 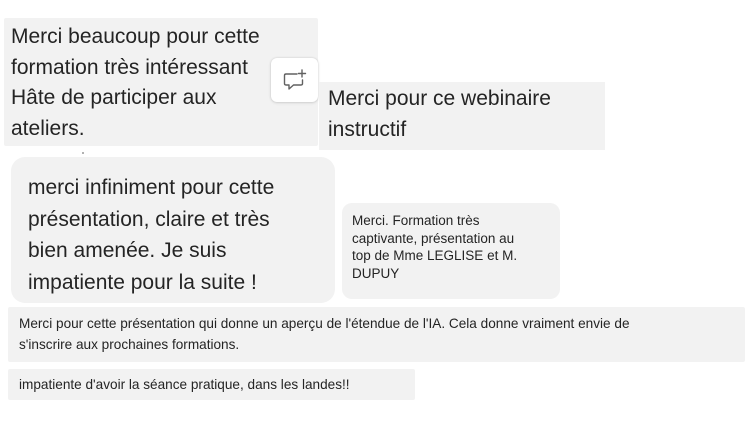 What do you see at coordinates (142, 282) in the screenshot?
I see `message-line: impatiente pour la suite !` at bounding box center [142, 282].